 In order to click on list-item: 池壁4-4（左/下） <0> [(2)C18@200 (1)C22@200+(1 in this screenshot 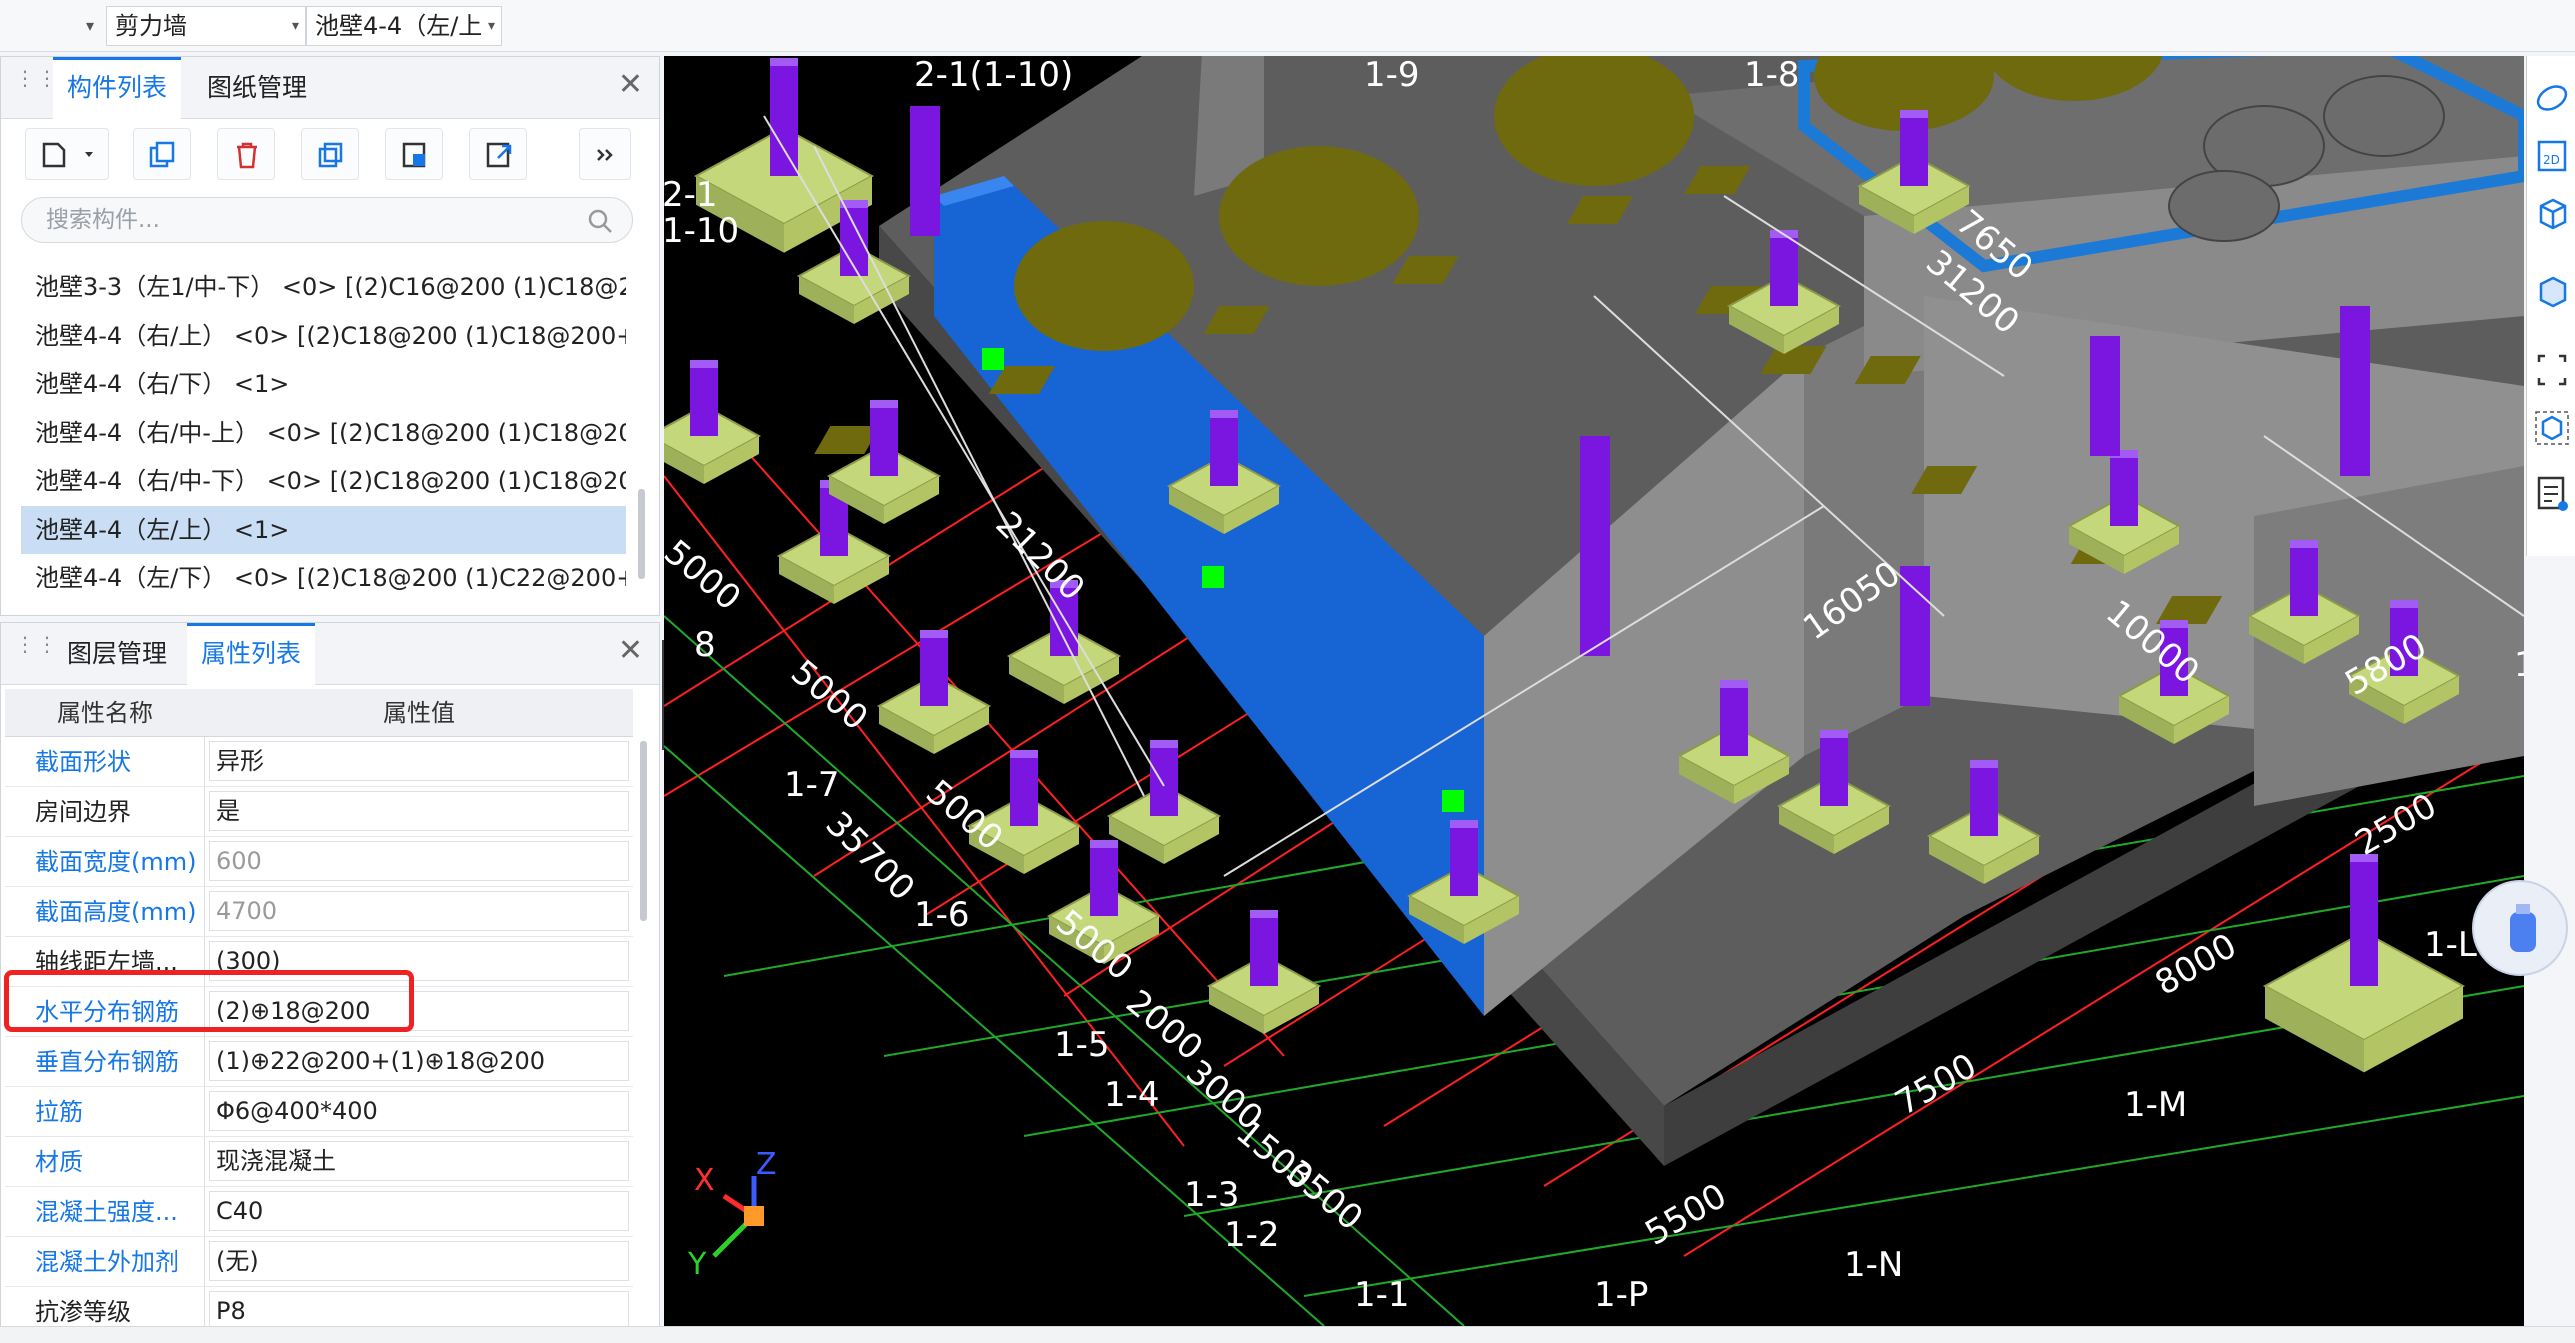, I will do `click(323, 578)`.